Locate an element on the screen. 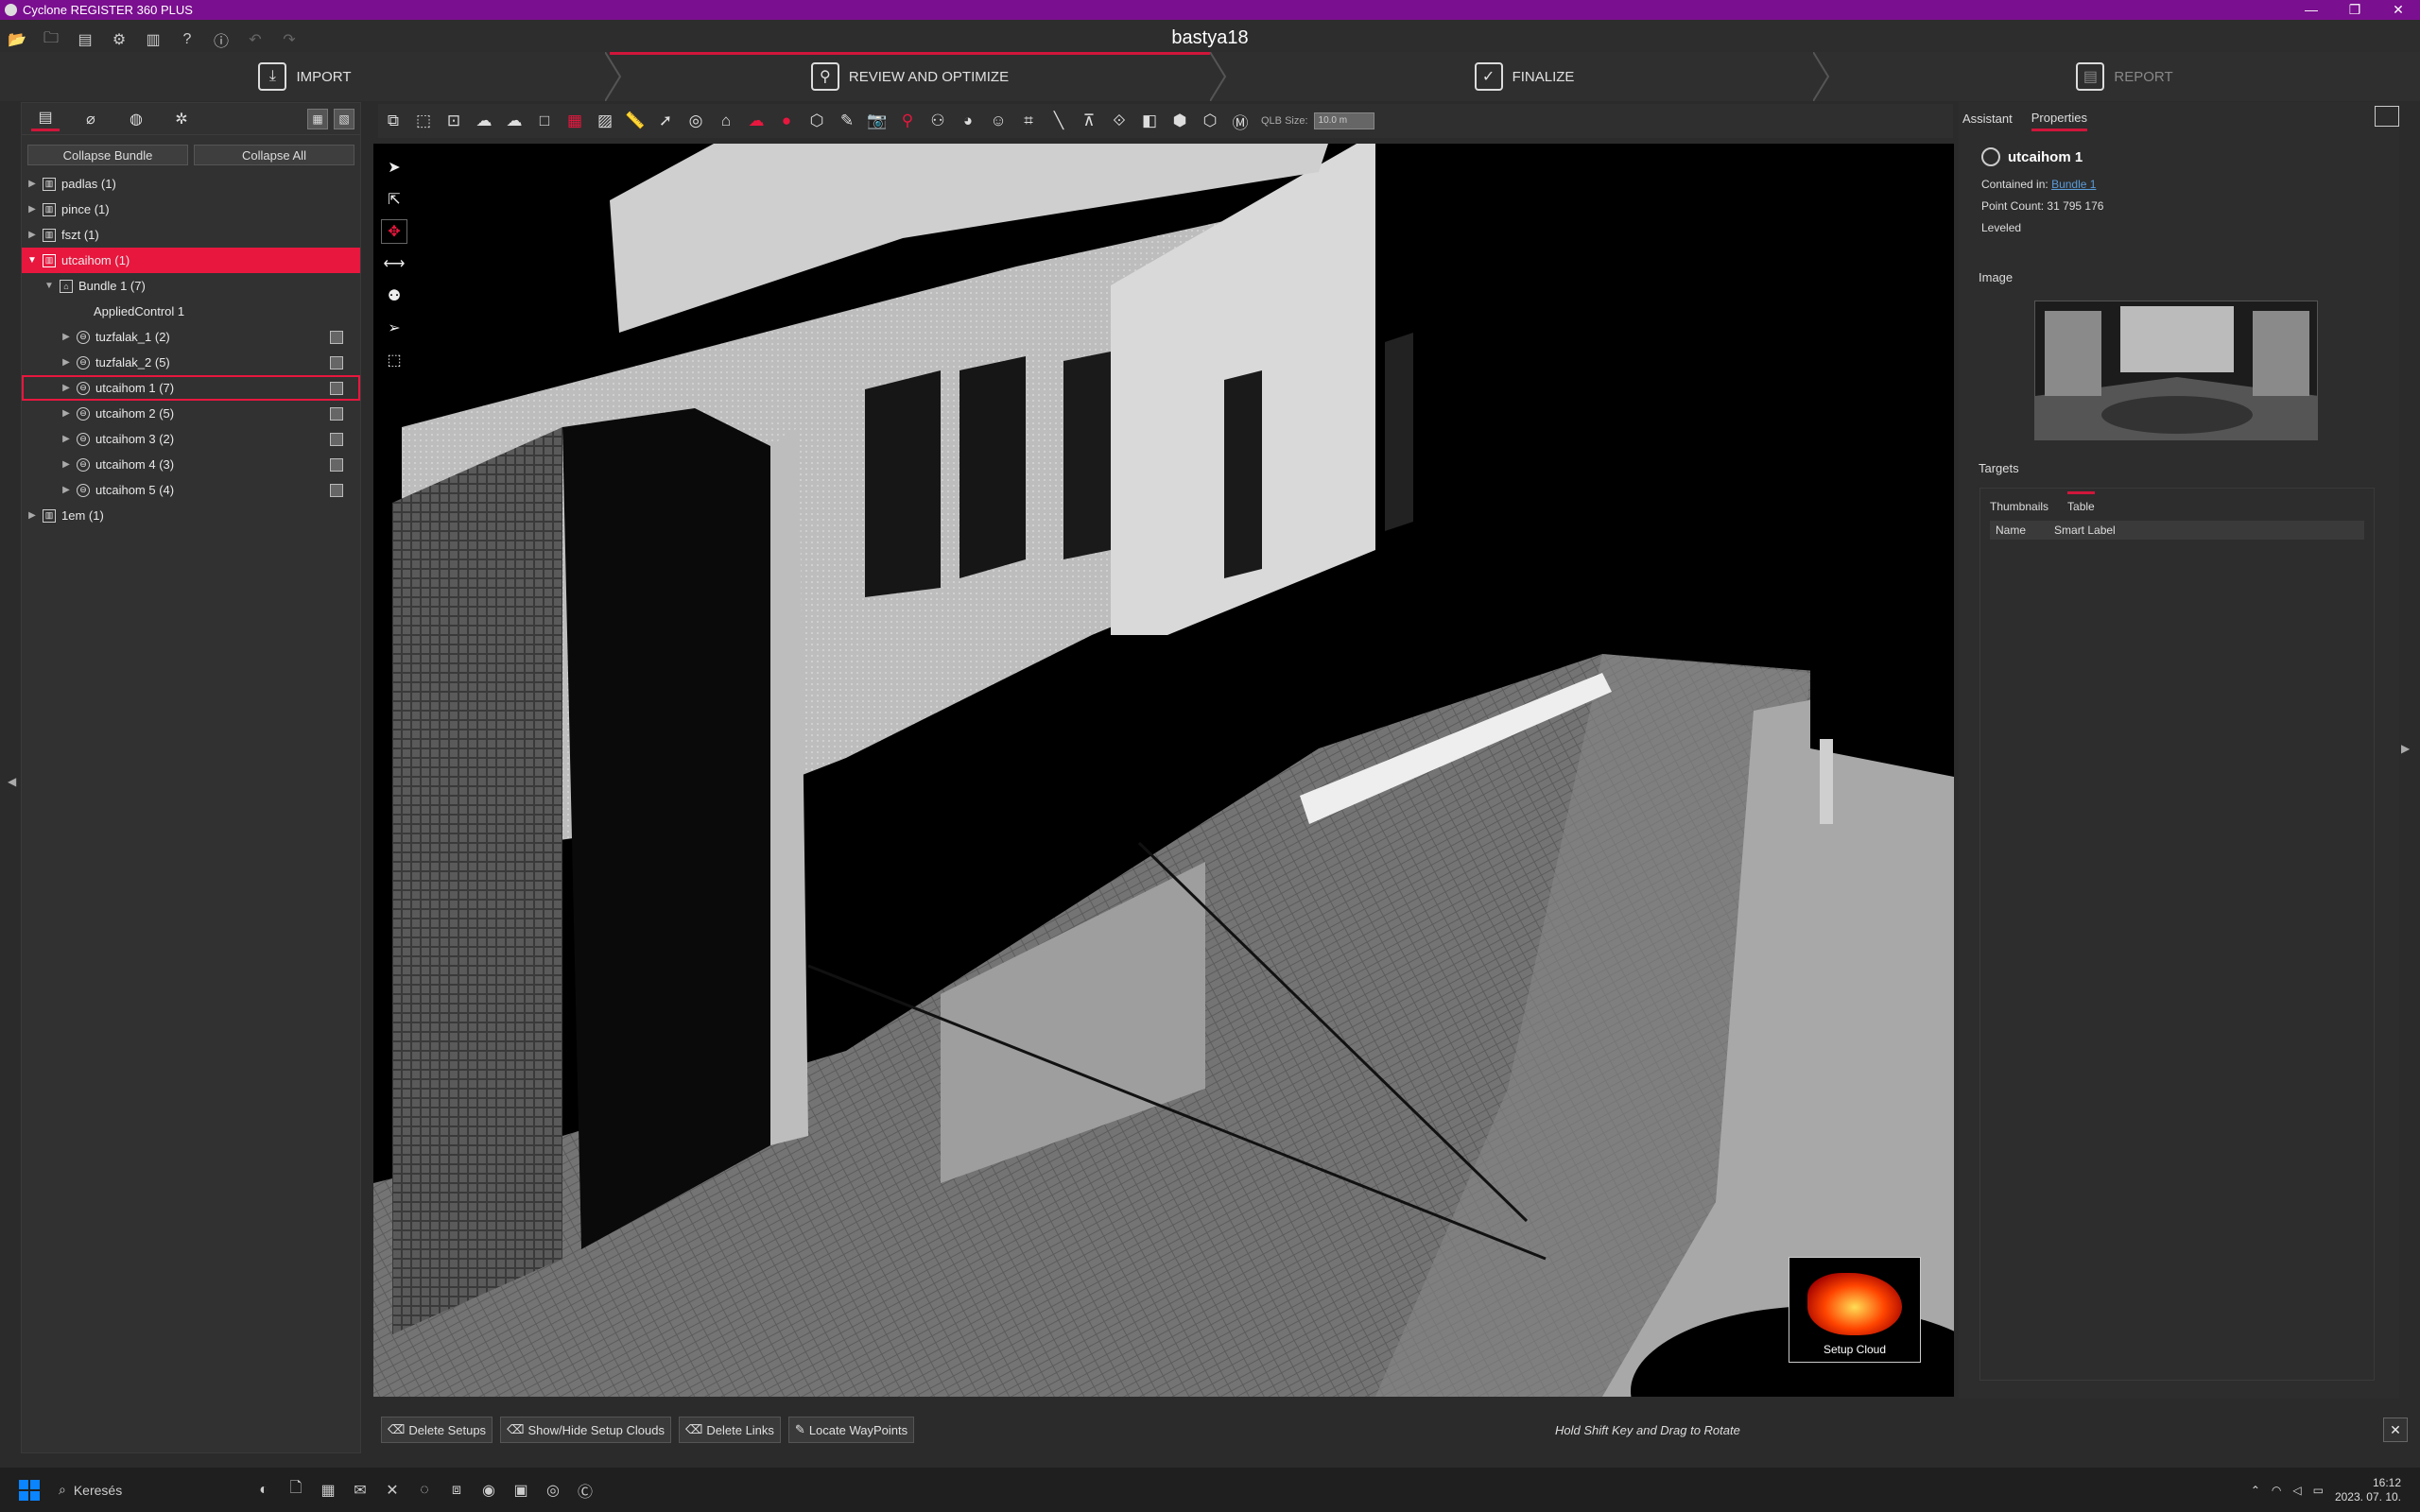 The width and height of the screenshot is (2420, 1512). column-name: Name is located at coordinates (2011, 530).